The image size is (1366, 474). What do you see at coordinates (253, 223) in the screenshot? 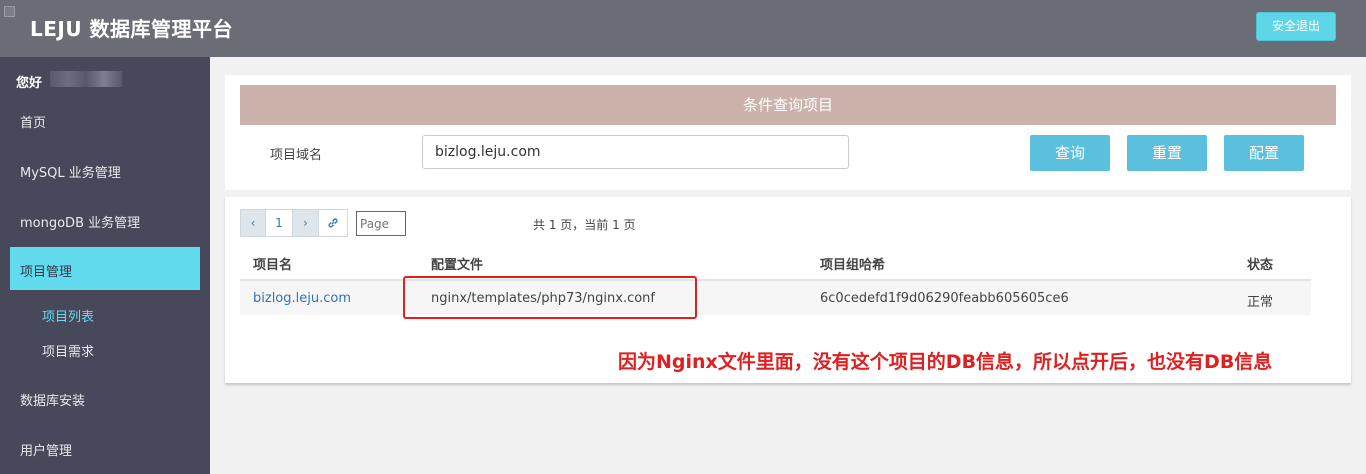
I see `prev-page-button: ‹` at bounding box center [253, 223].